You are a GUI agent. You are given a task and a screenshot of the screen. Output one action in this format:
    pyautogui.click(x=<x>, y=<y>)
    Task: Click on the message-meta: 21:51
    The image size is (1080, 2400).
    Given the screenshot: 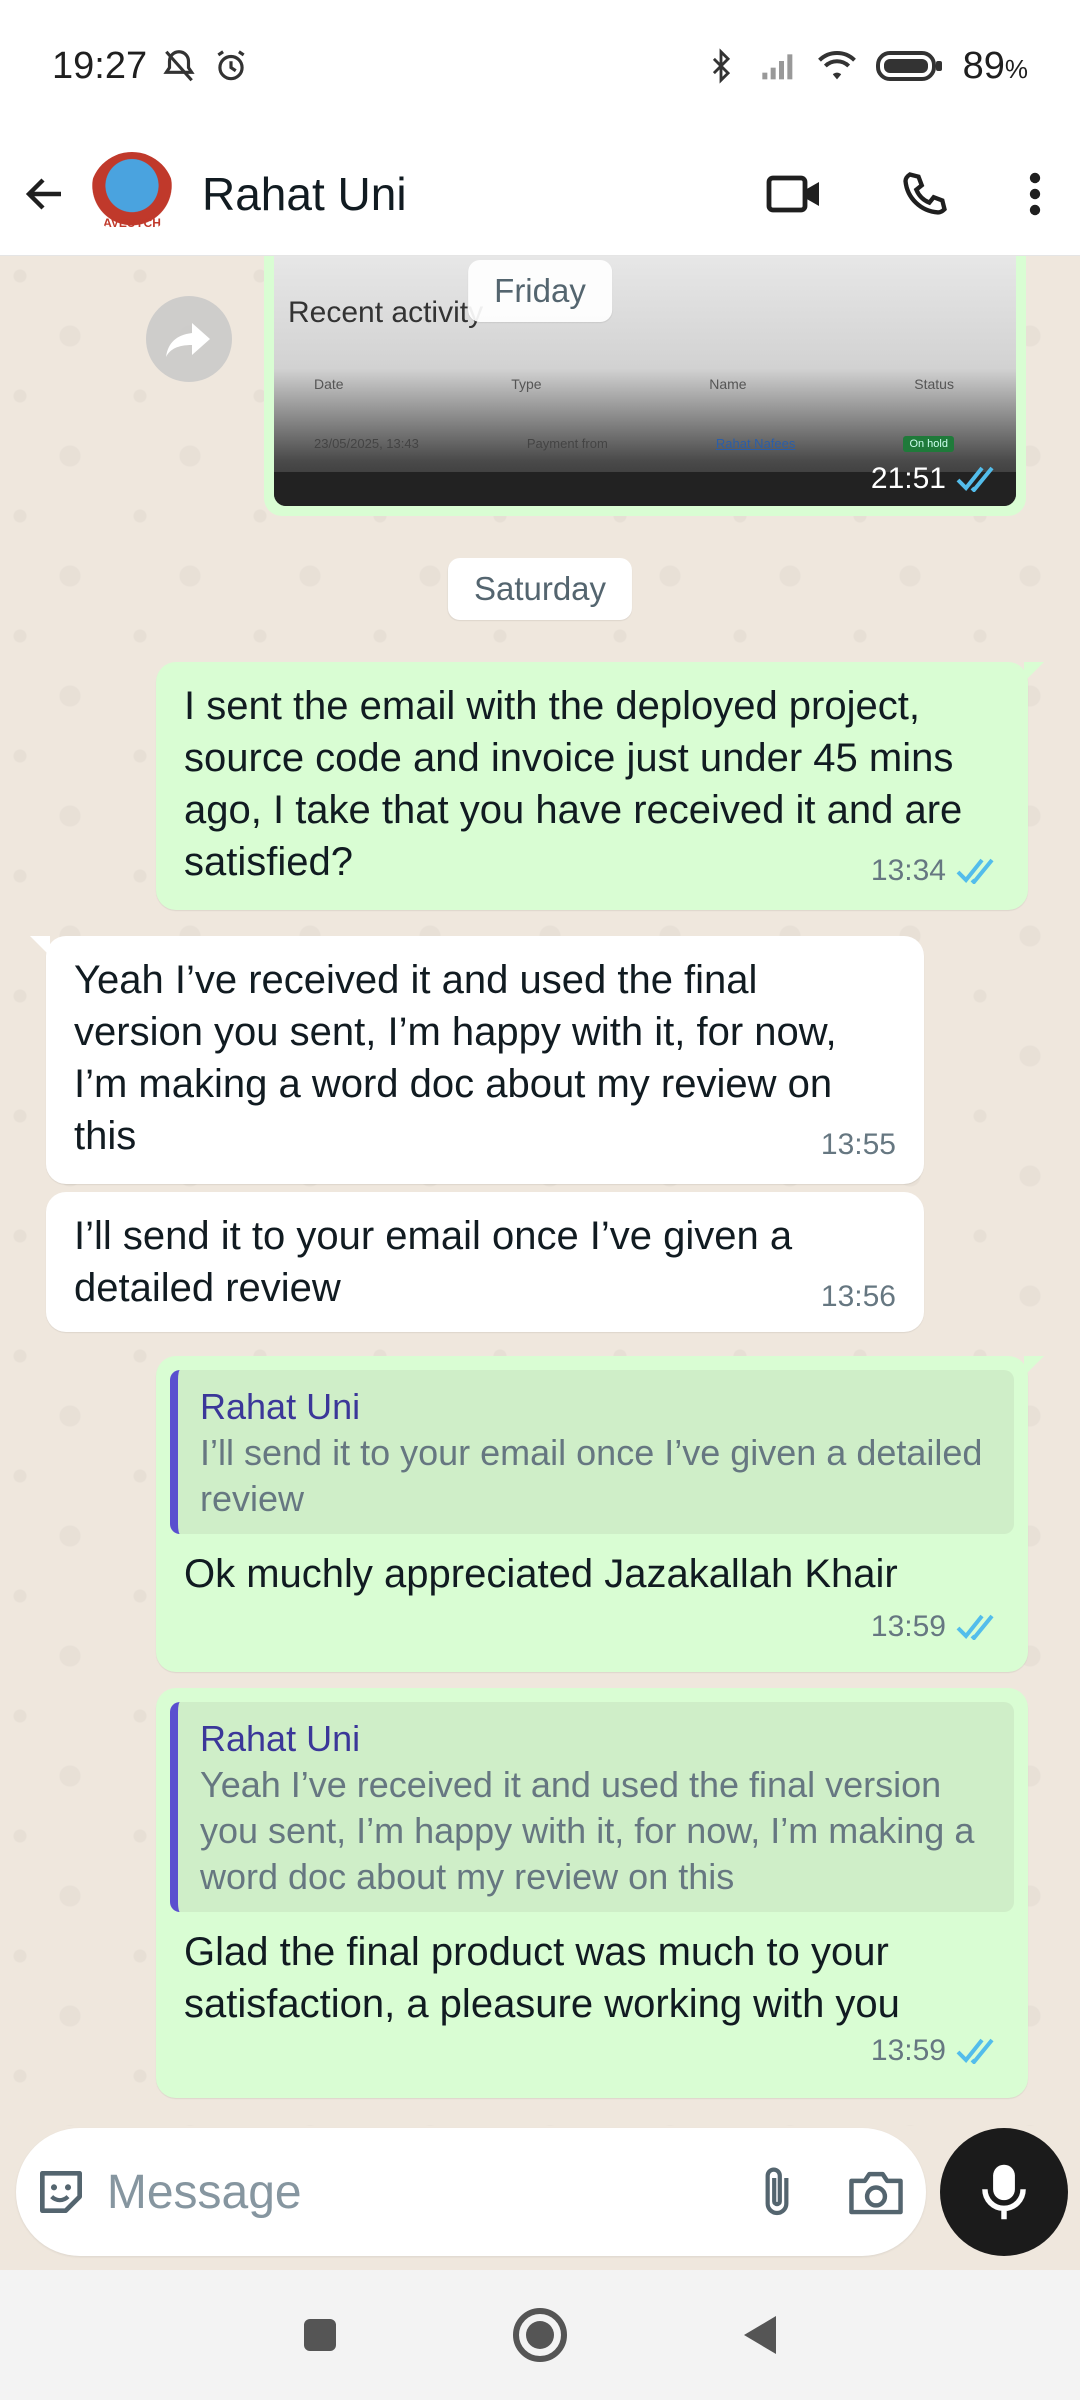 What is the action you would take?
    pyautogui.click(x=935, y=479)
    